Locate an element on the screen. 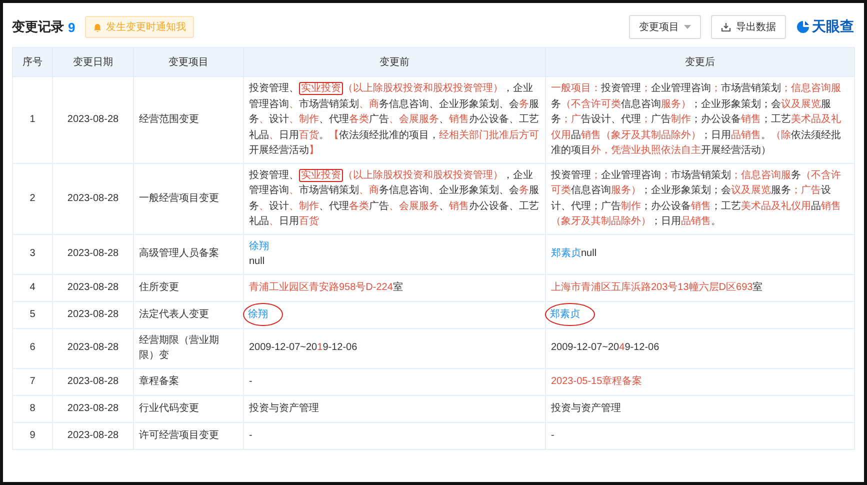 This screenshot has height=485, width=867. cell-text: 投资管理、 实业投资 （以上除股权投资和股权投资管理），企业管理咨询、市场营销策划、商务信息咨询、企业形象策划、会务服务、设计、制作、代理各类广告、会展服务、销售办公设备、工艺礼品、日用百货 is located at coordinates (394, 198).